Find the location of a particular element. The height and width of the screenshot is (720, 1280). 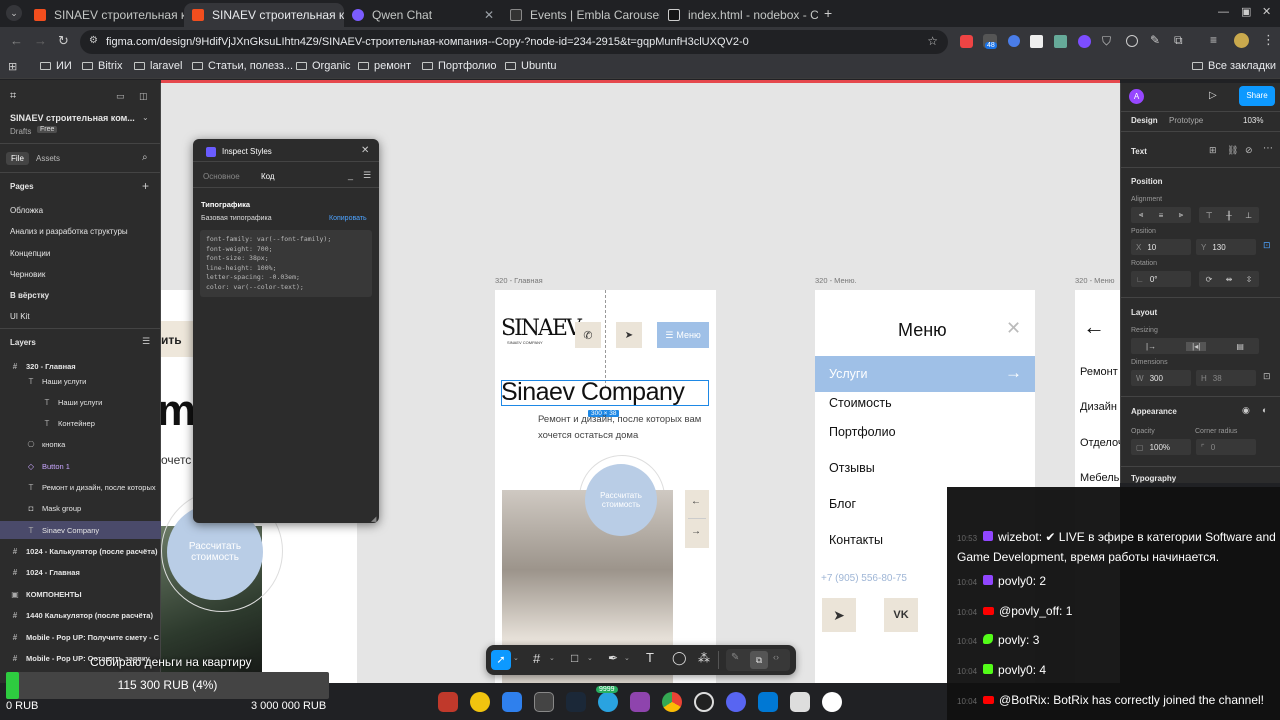

layer-row: #1440 Калькулятор (после расчёта) is located at coordinates (80, 615).